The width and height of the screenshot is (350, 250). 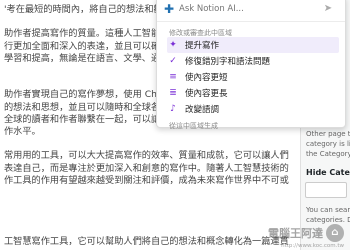 What do you see at coordinates (91, 46) in the screenshot?
I see `paragraph-line: 行更加全面和深入的表達，並且可以確保文` at bounding box center [91, 46].